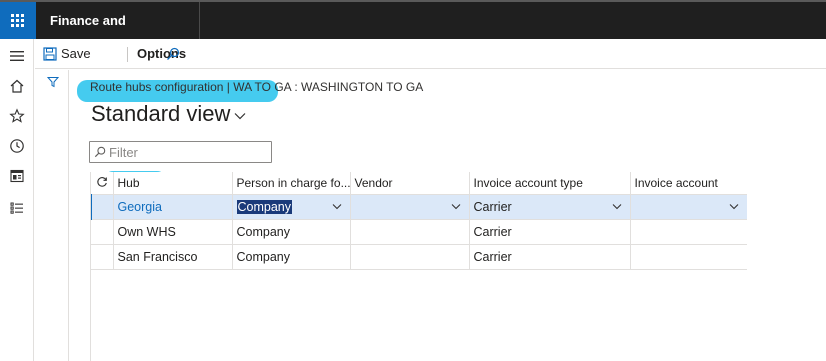  What do you see at coordinates (172, 257) in the screenshot?
I see `hub-cell: San Francisco` at bounding box center [172, 257].